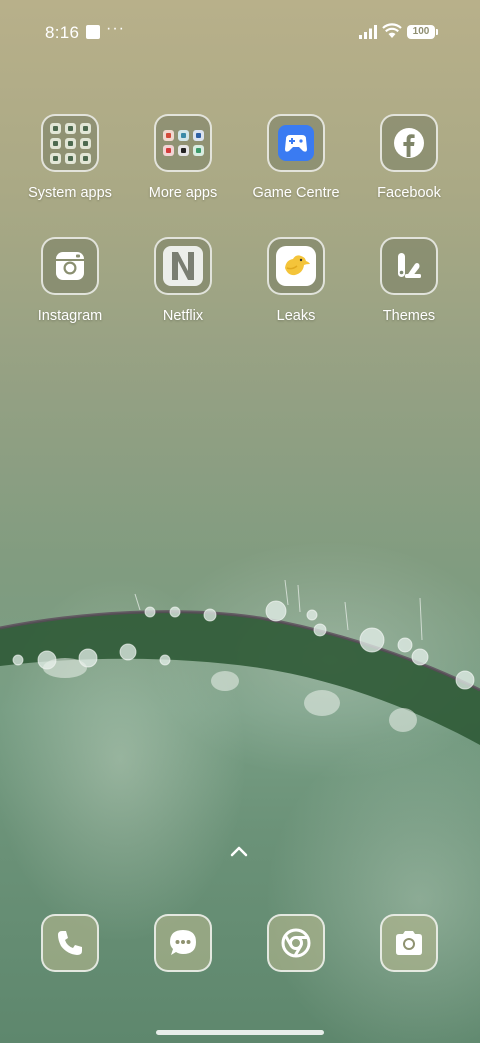 The width and height of the screenshot is (480, 1043). What do you see at coordinates (392, 30) in the screenshot?
I see `wifi-icon` at bounding box center [392, 30].